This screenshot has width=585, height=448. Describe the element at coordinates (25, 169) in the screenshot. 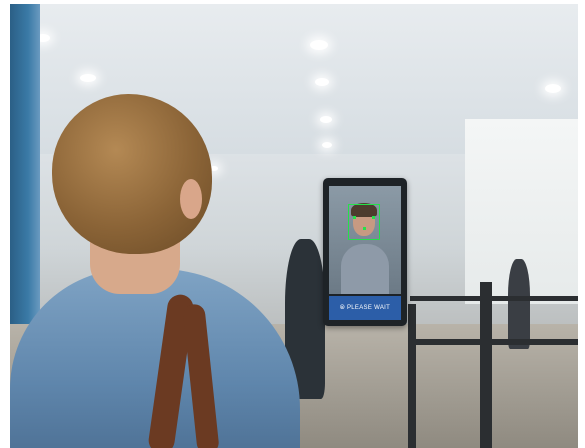

I see `blue-wall` at that location.